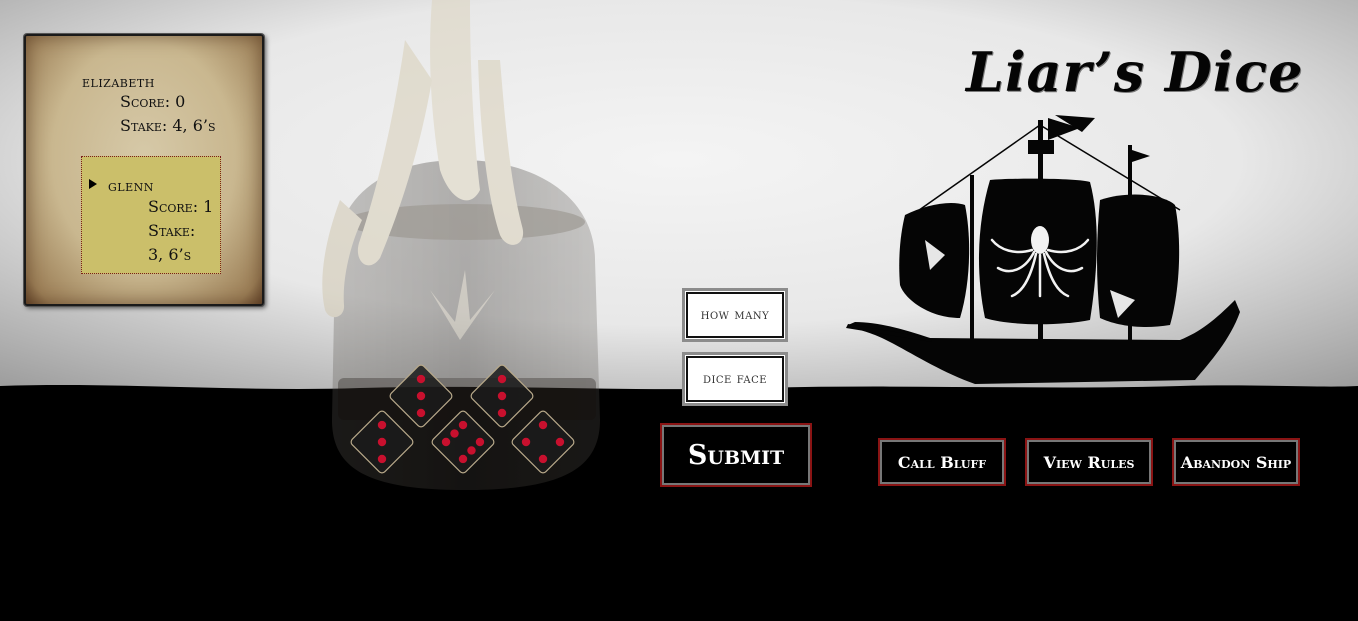 The image size is (1358, 621). Describe the element at coordinates (153, 101) in the screenshot. I see `player-score: Score: 0` at that location.